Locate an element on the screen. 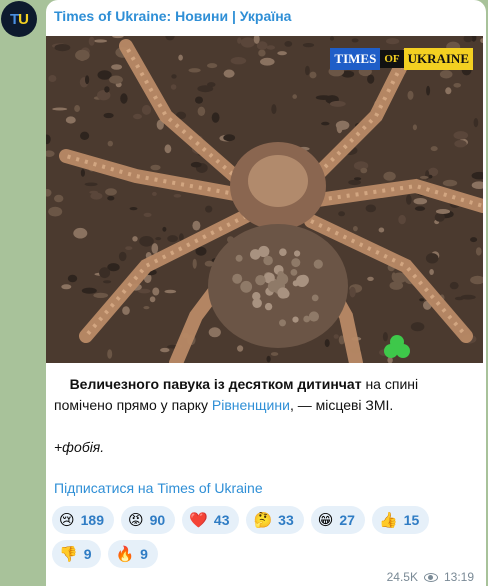 This screenshot has height=586, width=488. reaction-thinking: 🤔 33 is located at coordinates (275, 520).